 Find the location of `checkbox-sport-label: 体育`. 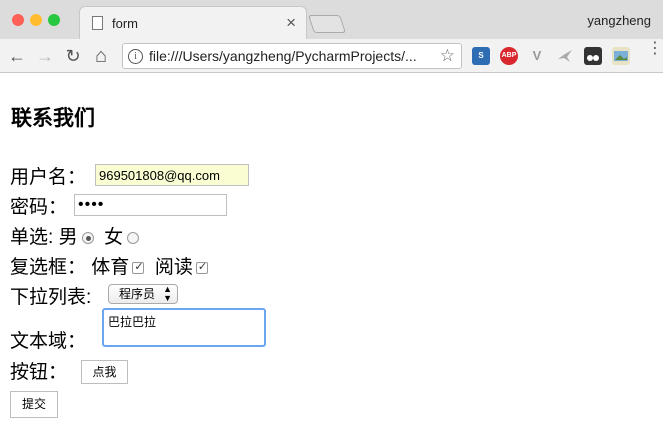

checkbox-sport-label: 体育 is located at coordinates (110, 267).